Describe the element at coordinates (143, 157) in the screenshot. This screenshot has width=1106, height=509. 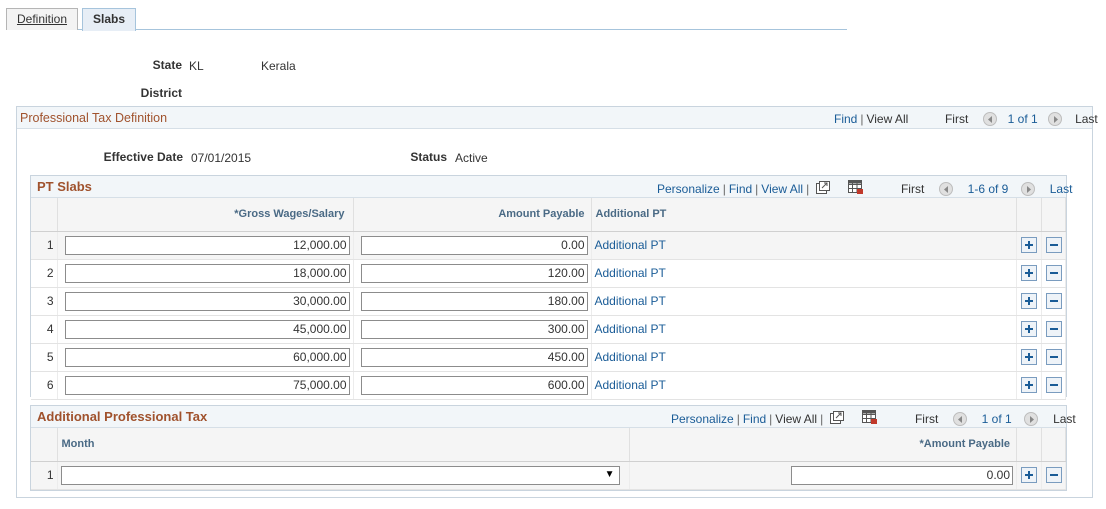
I see `effective-date-label: Effective Date` at that location.